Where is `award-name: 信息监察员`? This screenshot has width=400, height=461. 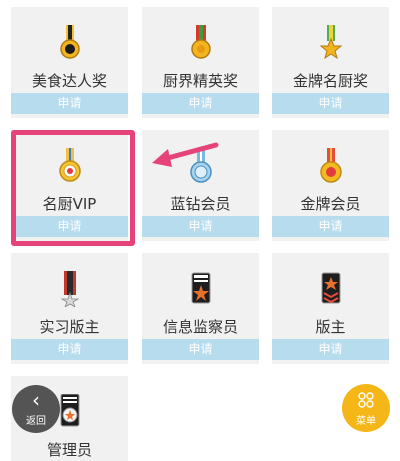 award-name: 信息监察员 is located at coordinates (200, 327).